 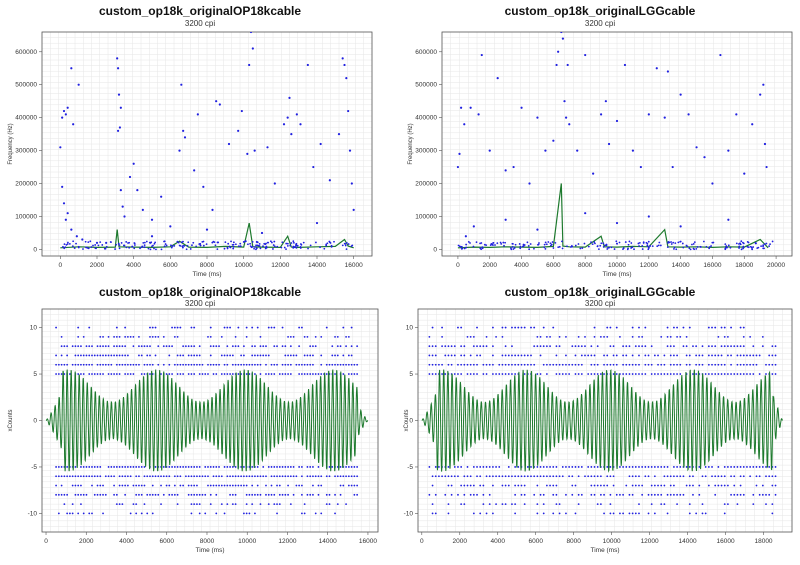 What do you see at coordinates (280, 265) in the screenshot?
I see `x-tick-label: 12000` at bounding box center [280, 265].